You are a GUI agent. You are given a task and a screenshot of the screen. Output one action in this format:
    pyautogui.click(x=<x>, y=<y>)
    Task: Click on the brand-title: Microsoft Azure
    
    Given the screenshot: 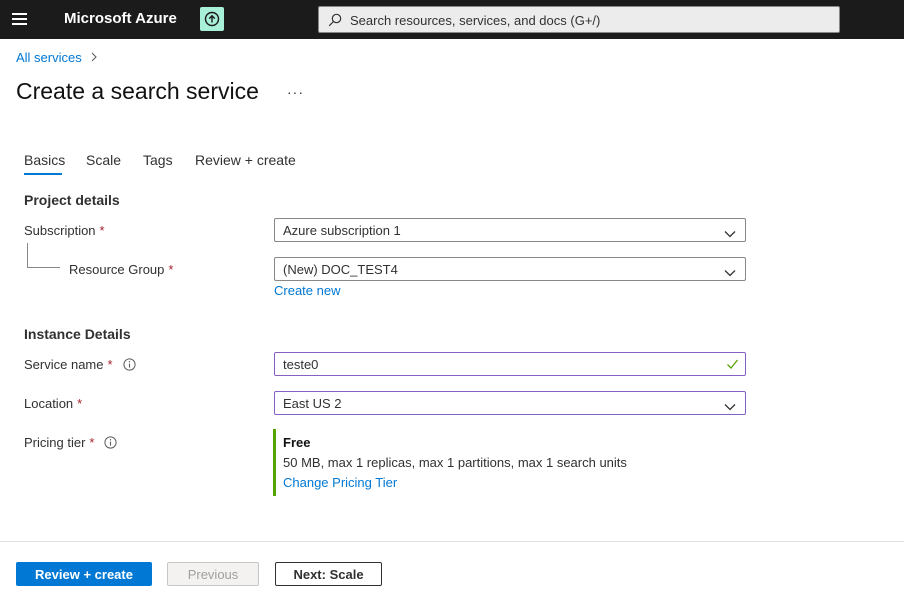 What is the action you would take?
    pyautogui.click(x=120, y=18)
    